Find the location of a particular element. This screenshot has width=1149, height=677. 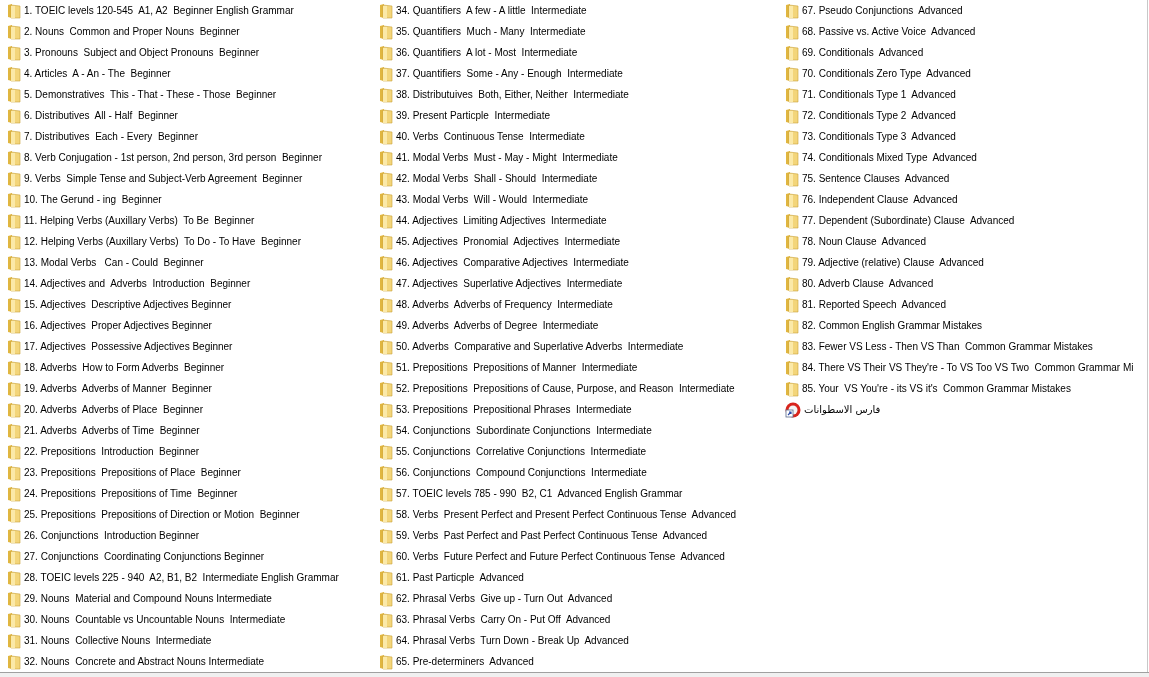

folder-item: 62. Phrasal Verbs Give up - Turn Out Advanced is located at coordinates (582, 598).